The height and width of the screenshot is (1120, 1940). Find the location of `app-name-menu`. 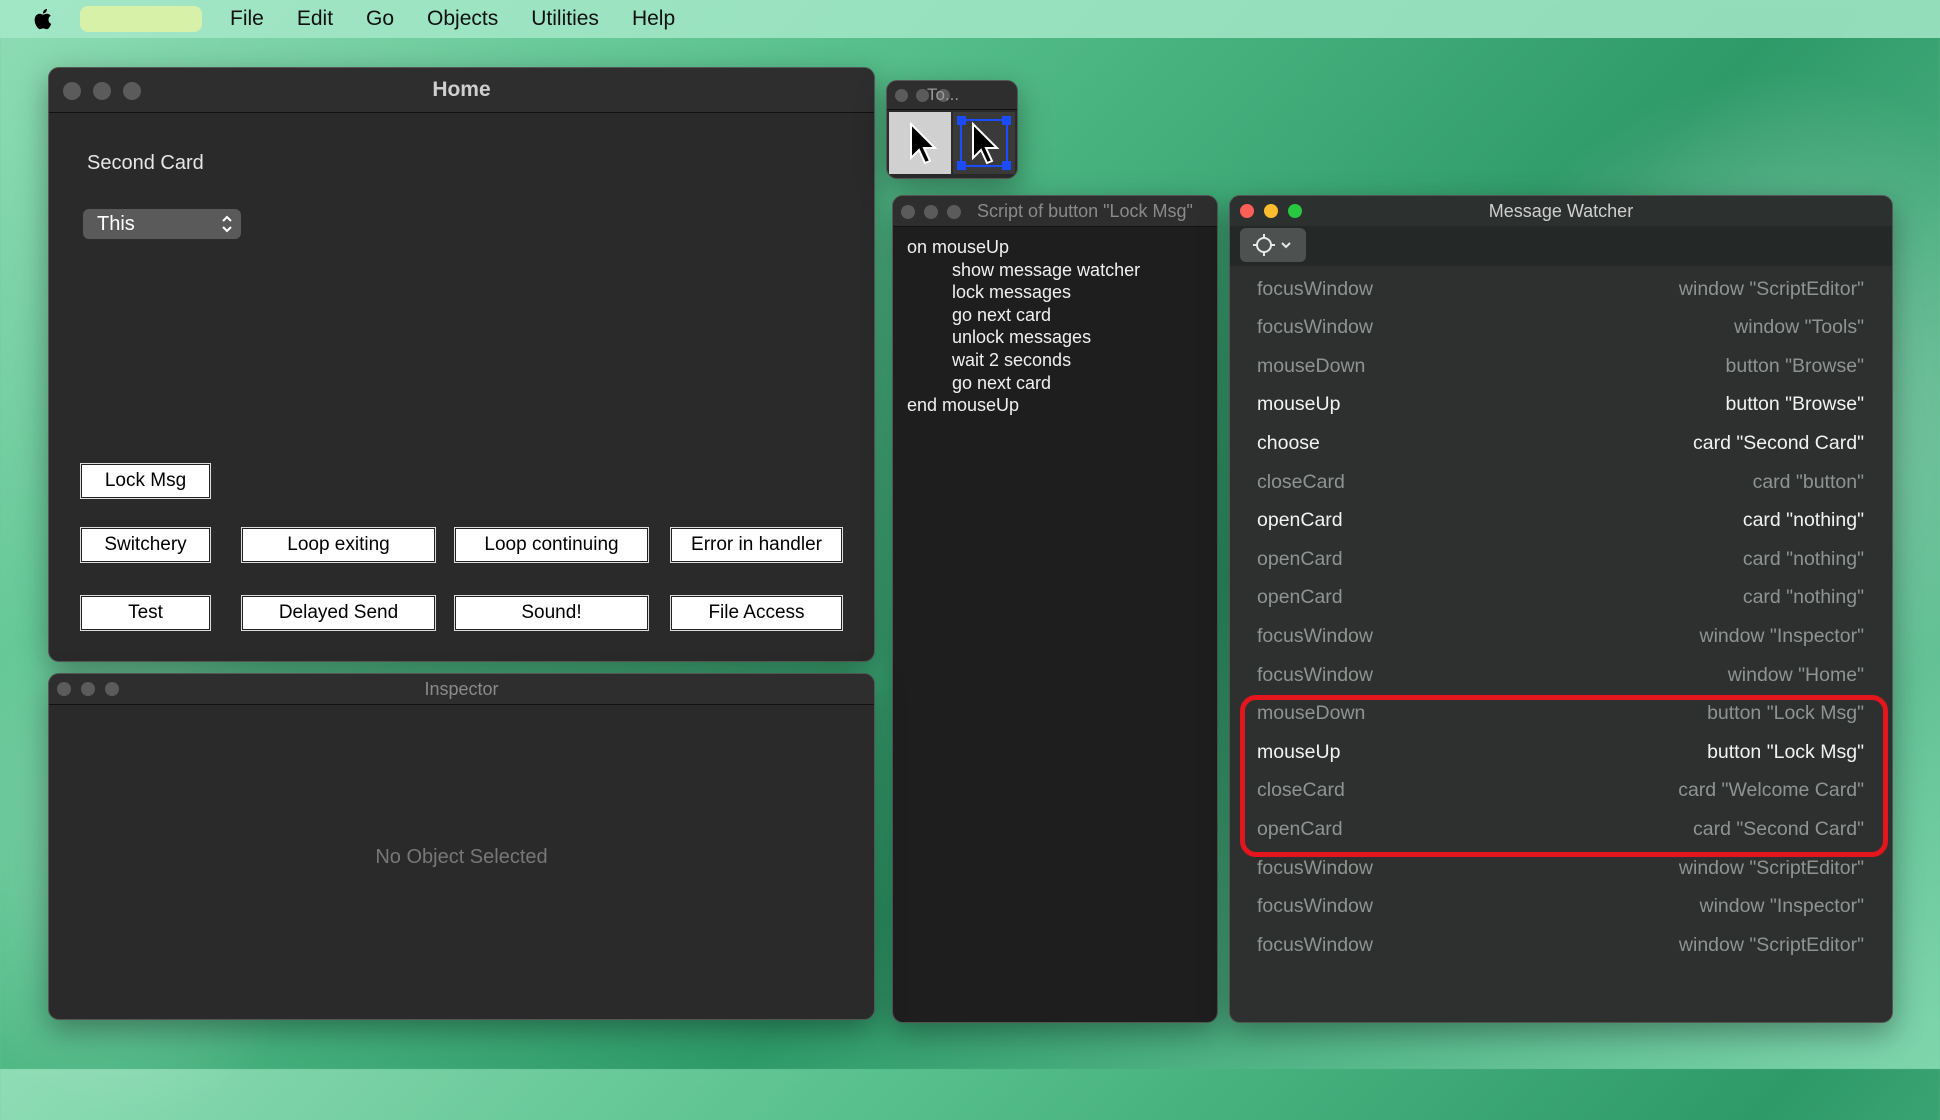

app-name-menu is located at coordinates (141, 19).